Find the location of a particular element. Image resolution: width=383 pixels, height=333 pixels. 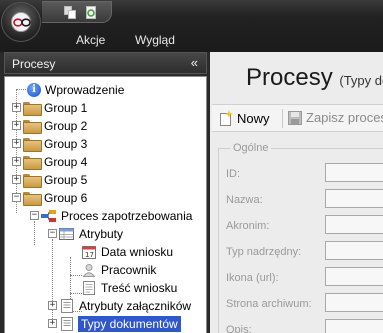

calendar-icon: 17 is located at coordinates (89, 252).